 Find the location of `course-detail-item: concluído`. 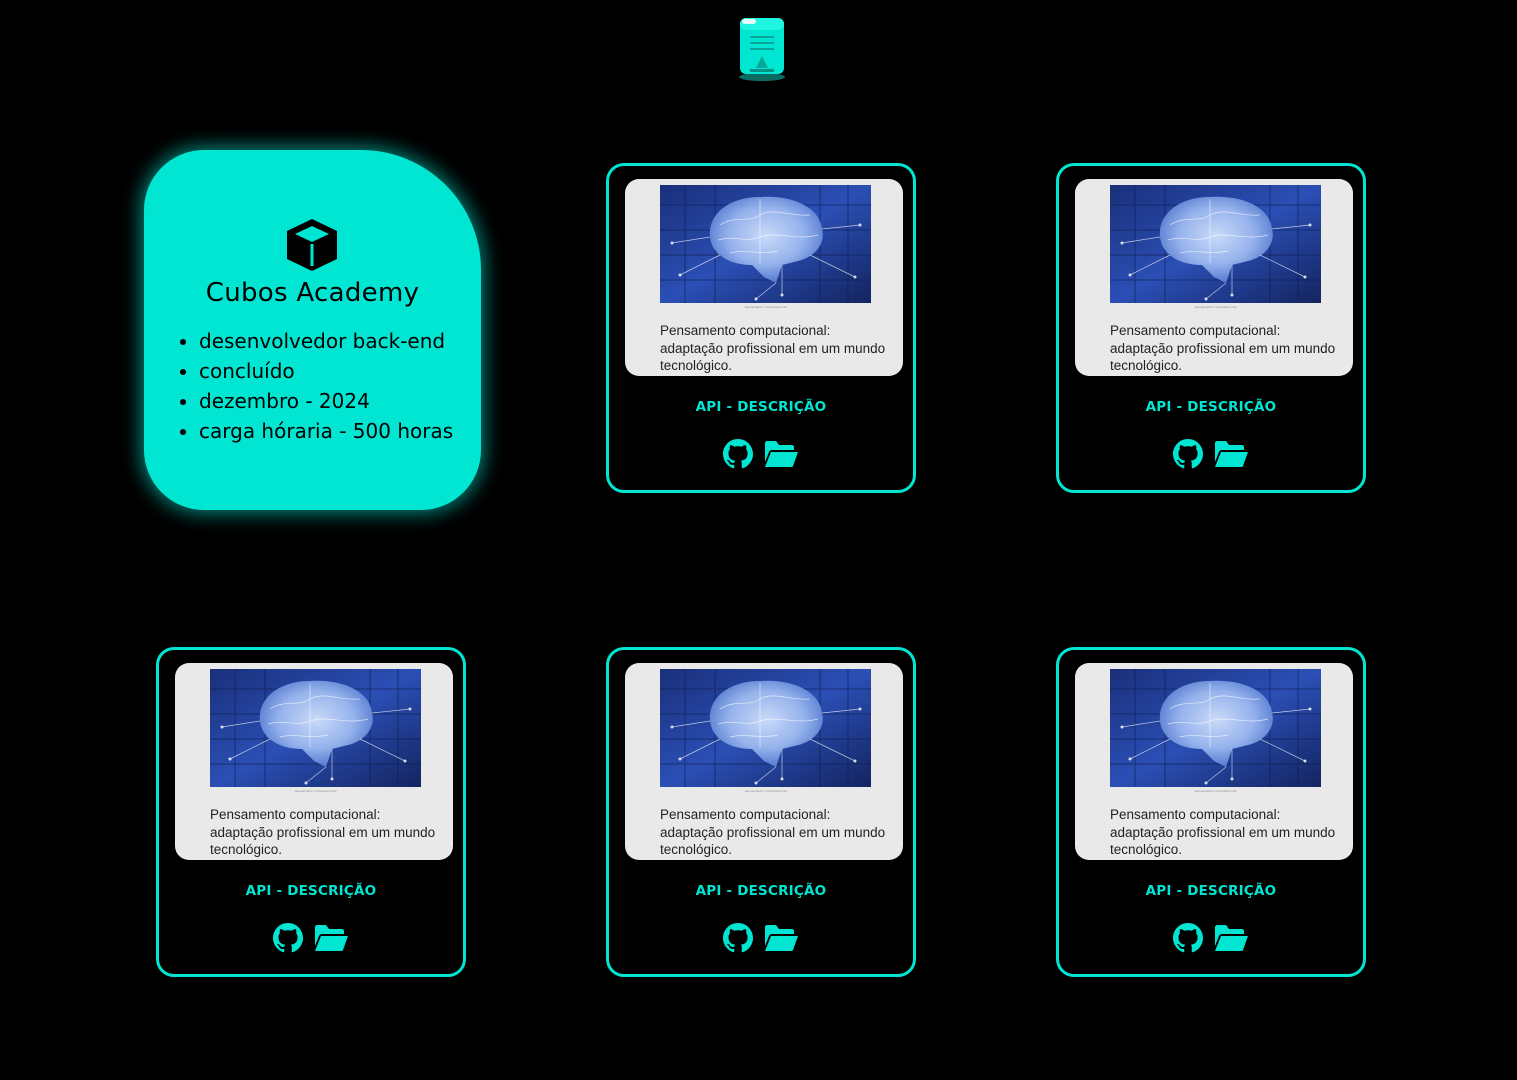

course-detail-item: concluído is located at coordinates (326, 371).